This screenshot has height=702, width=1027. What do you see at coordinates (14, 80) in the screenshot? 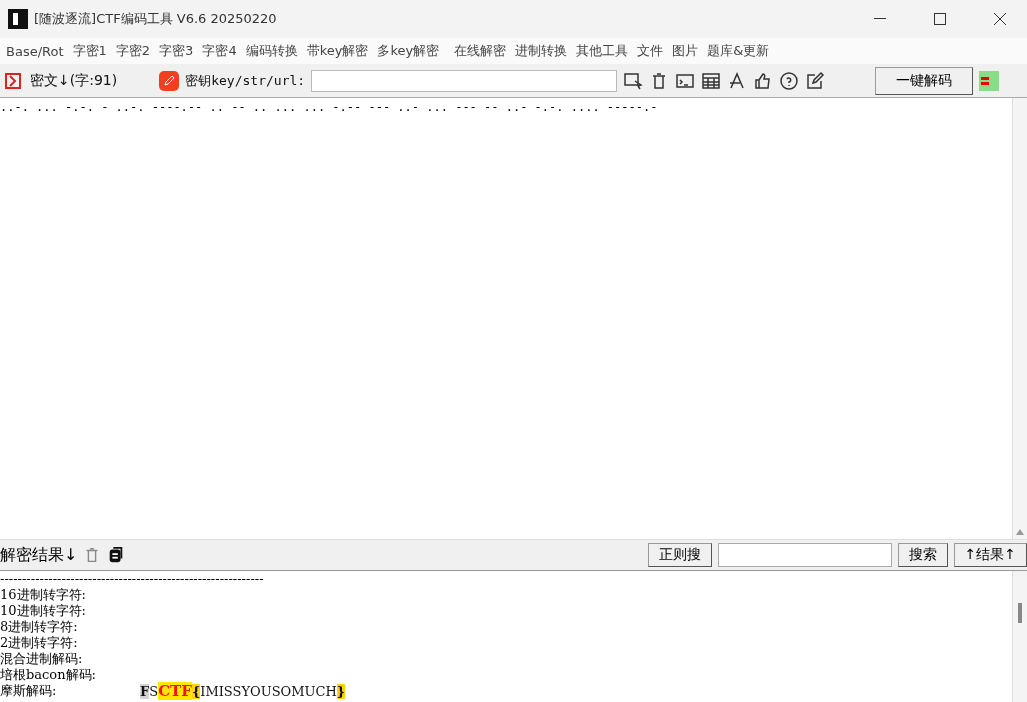
I see `import-icon` at bounding box center [14, 80].